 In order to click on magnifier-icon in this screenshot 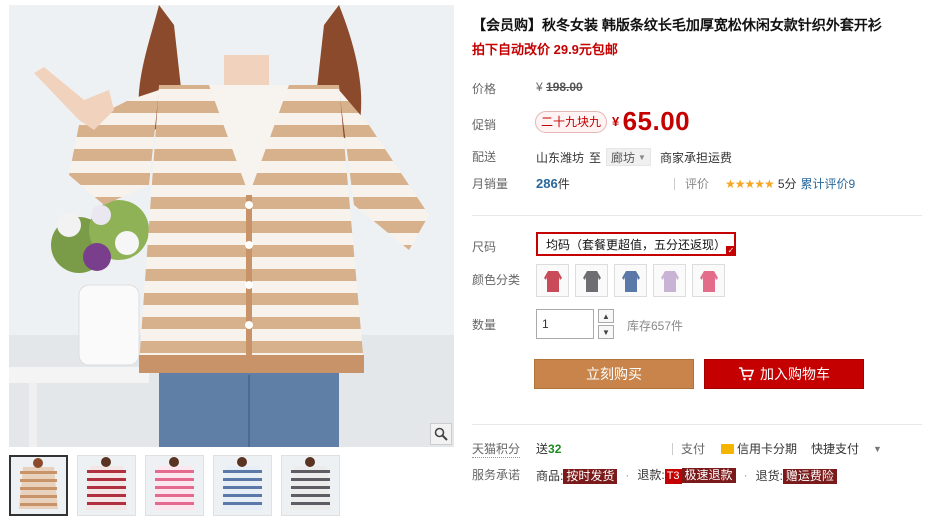, I will do `click(441, 434)`.